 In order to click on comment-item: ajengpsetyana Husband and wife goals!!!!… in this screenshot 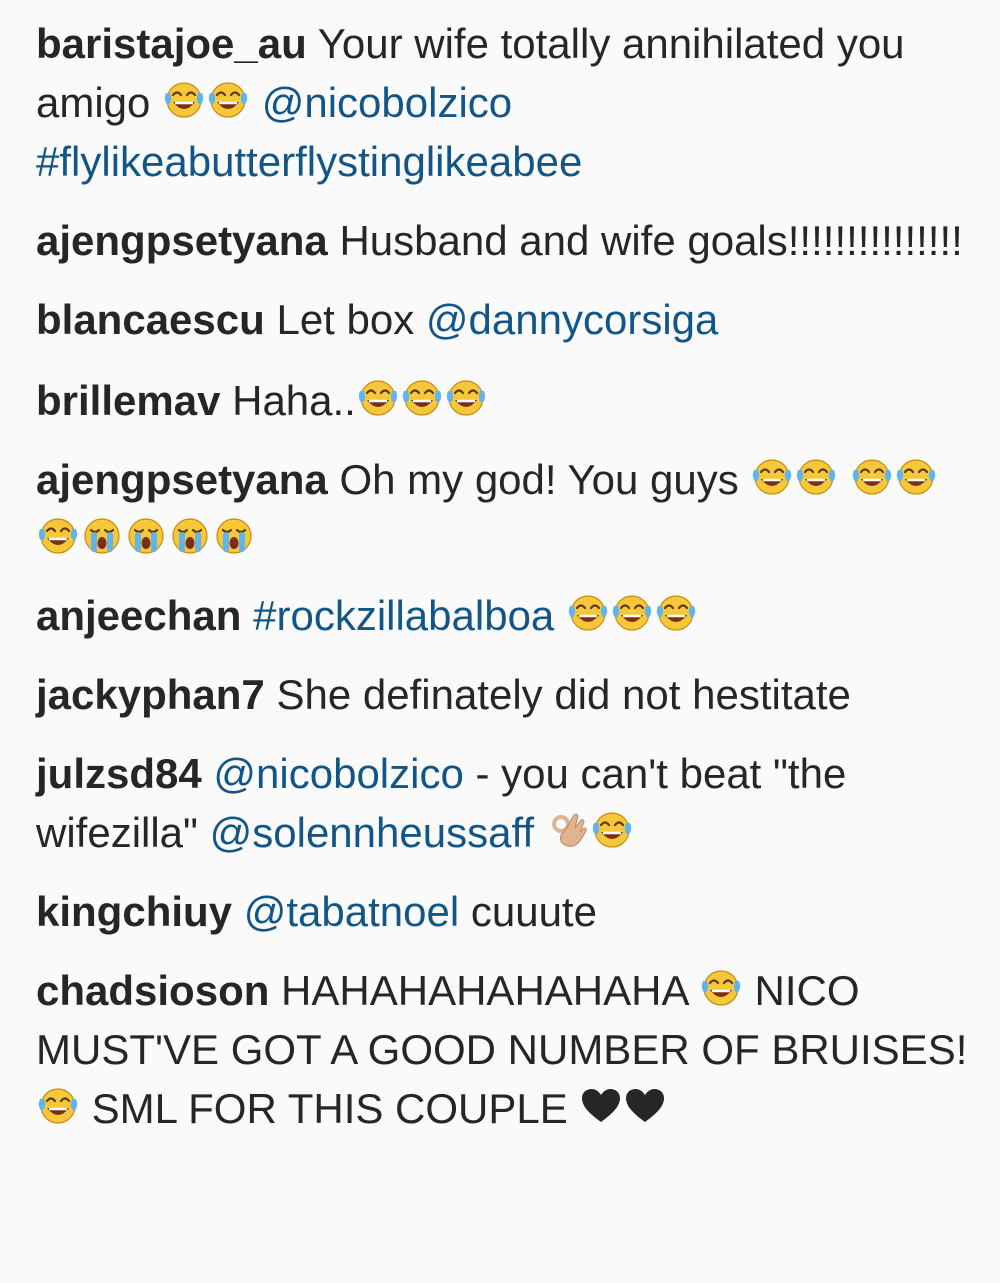, I will do `click(503, 240)`.